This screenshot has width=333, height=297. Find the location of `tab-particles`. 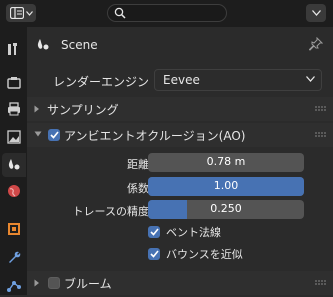

tab-particles is located at coordinates (14, 285).